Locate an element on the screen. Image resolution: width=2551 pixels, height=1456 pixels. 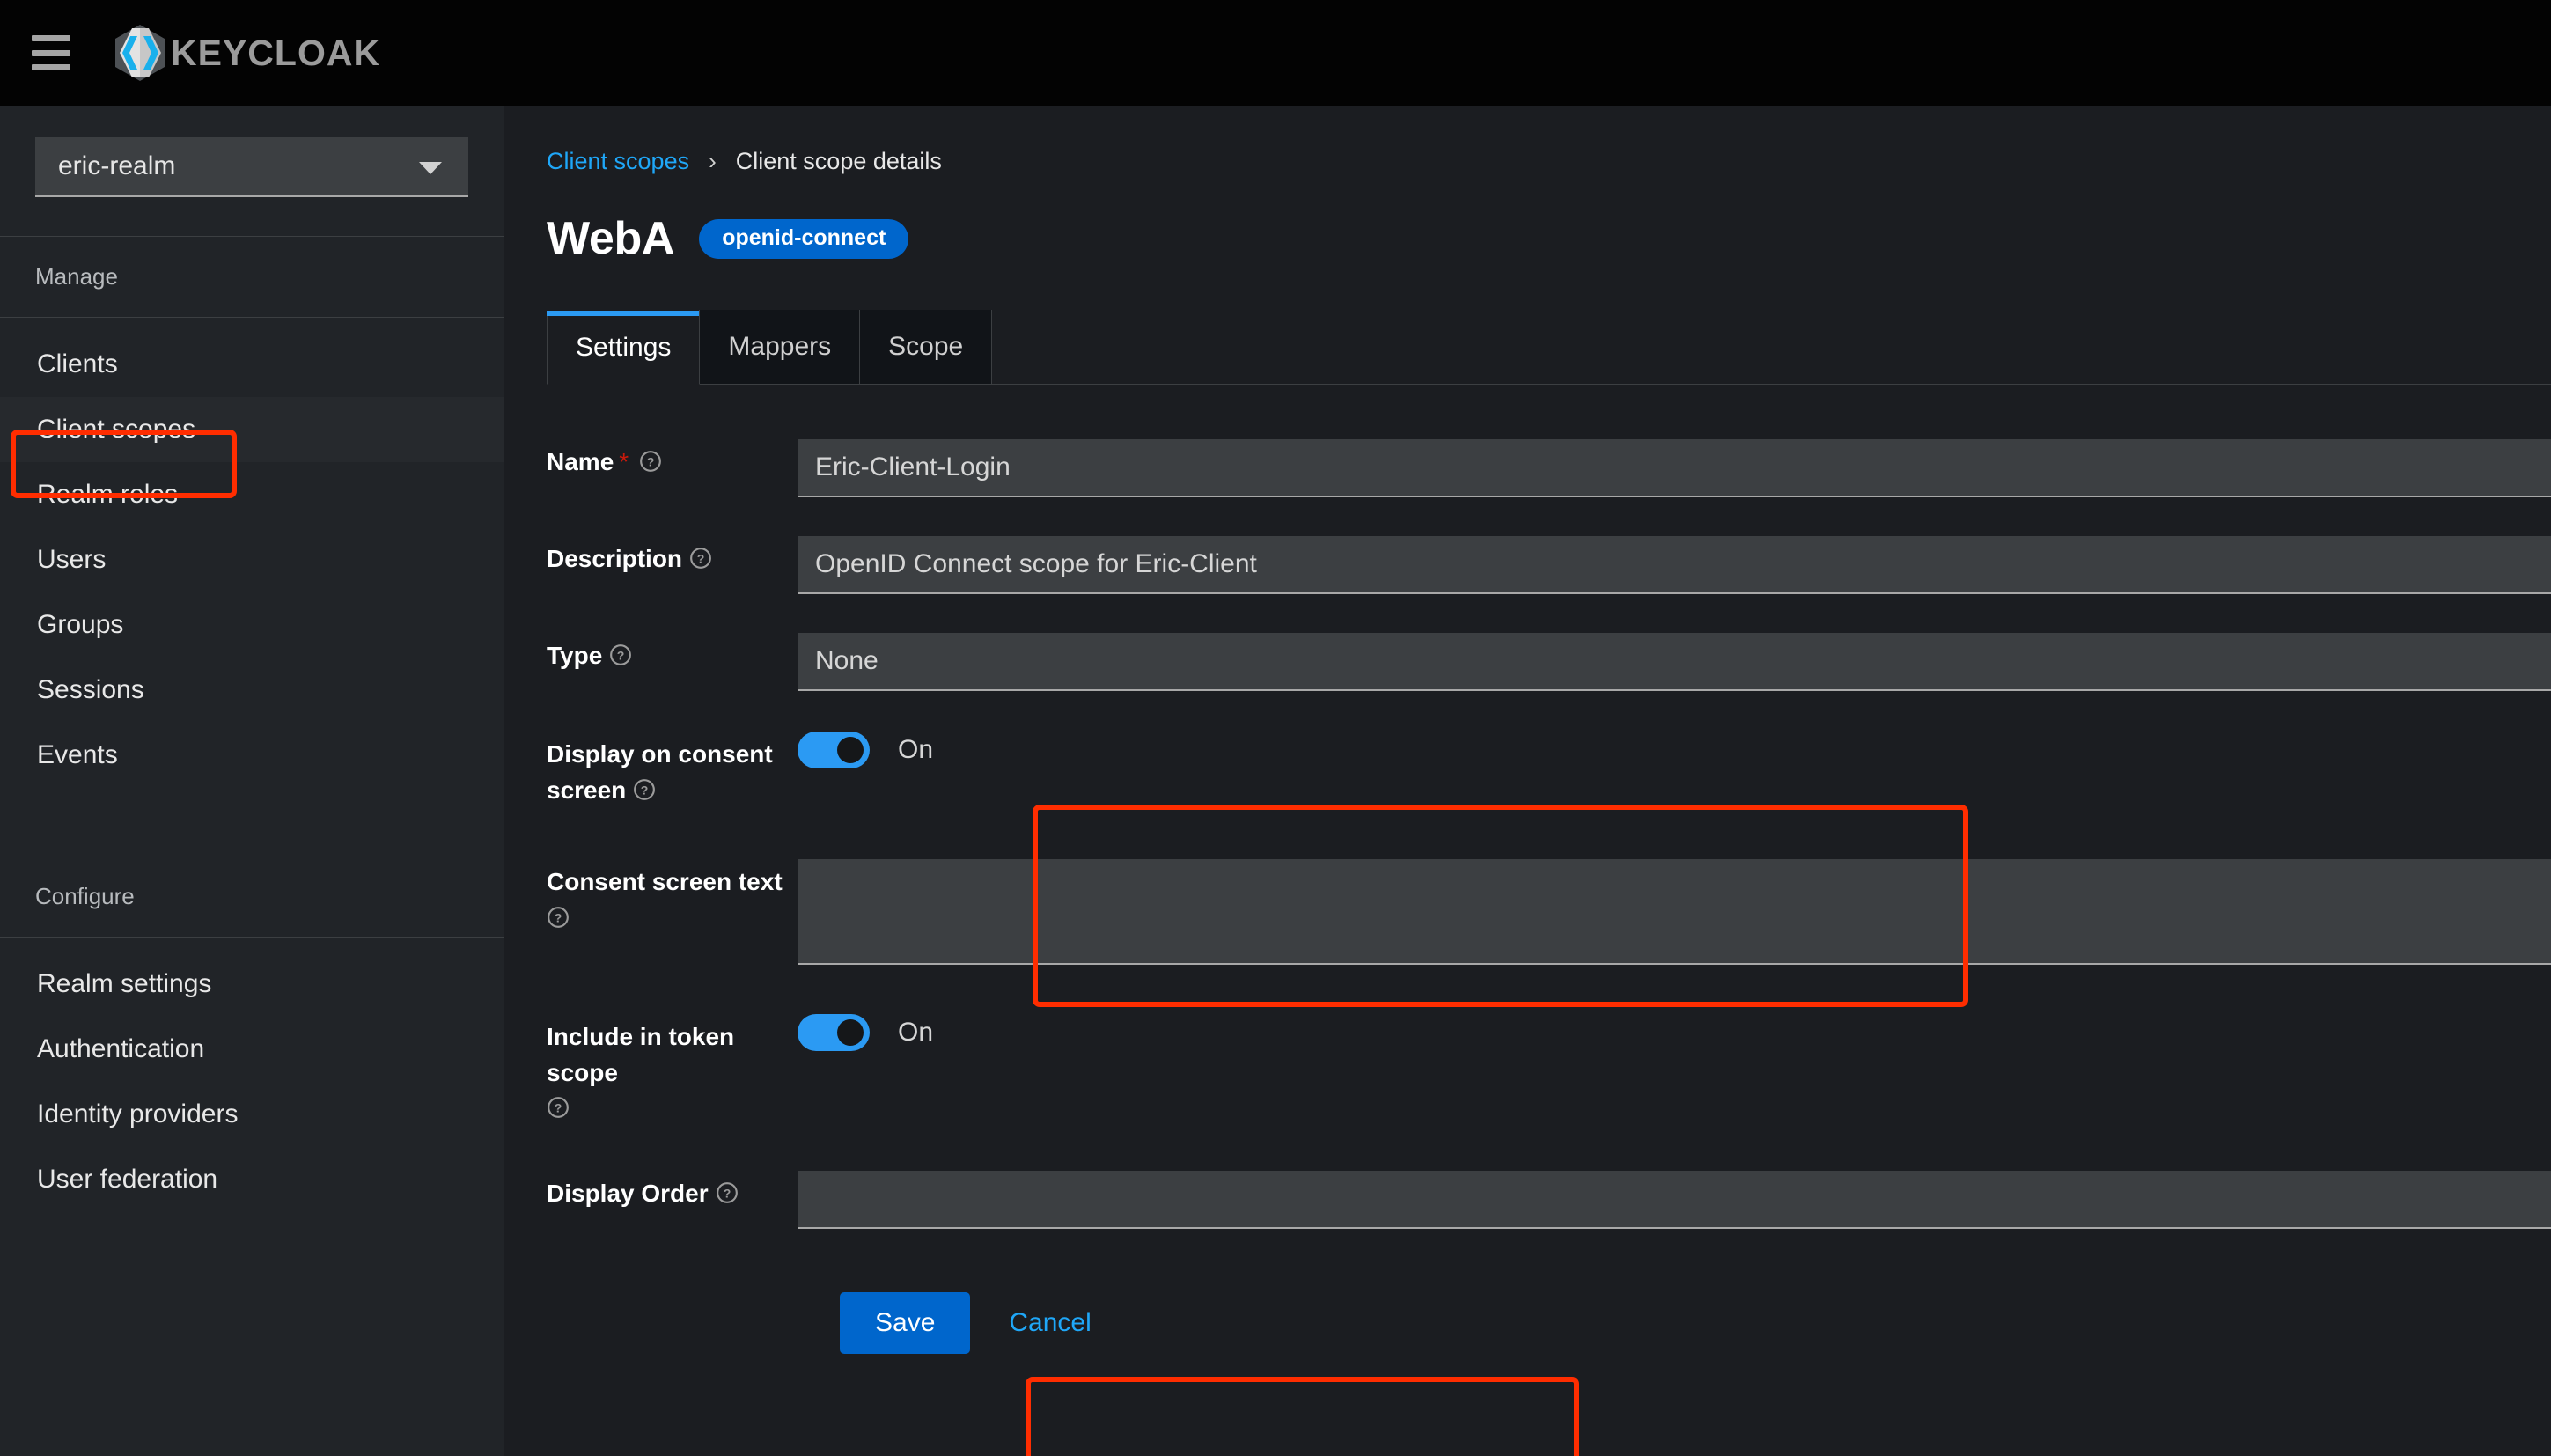
required-marker: * is located at coordinates (624, 461).